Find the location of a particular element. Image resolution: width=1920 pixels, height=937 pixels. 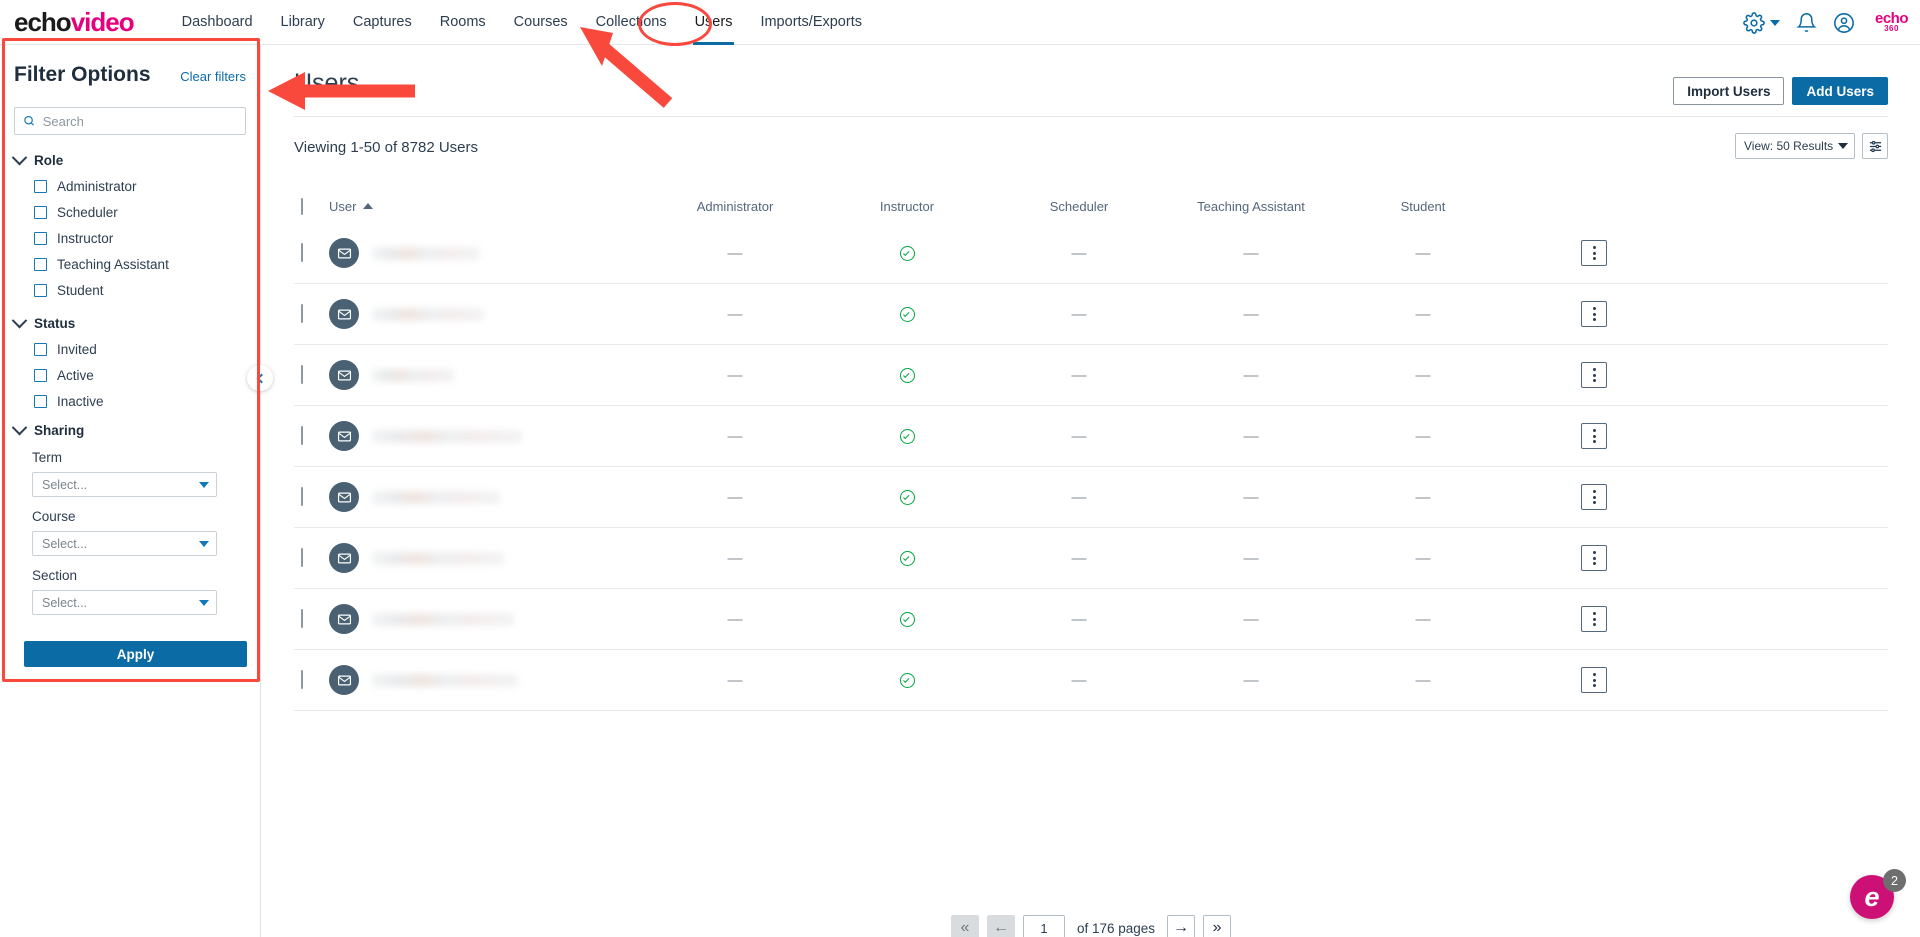

filter-option-invited: Invited is located at coordinates (140, 349).